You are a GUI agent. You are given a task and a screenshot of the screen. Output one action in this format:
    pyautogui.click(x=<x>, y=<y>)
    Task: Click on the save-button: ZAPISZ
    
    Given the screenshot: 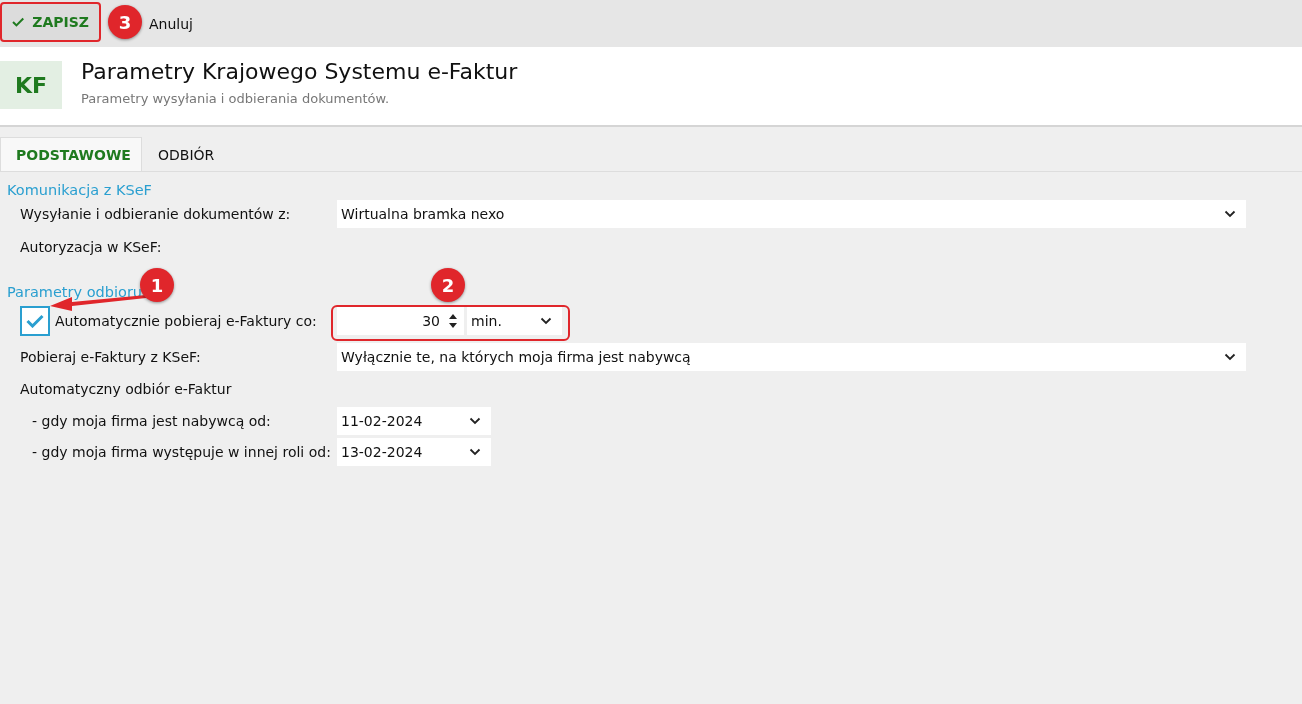 What is the action you would take?
    pyautogui.click(x=50, y=21)
    